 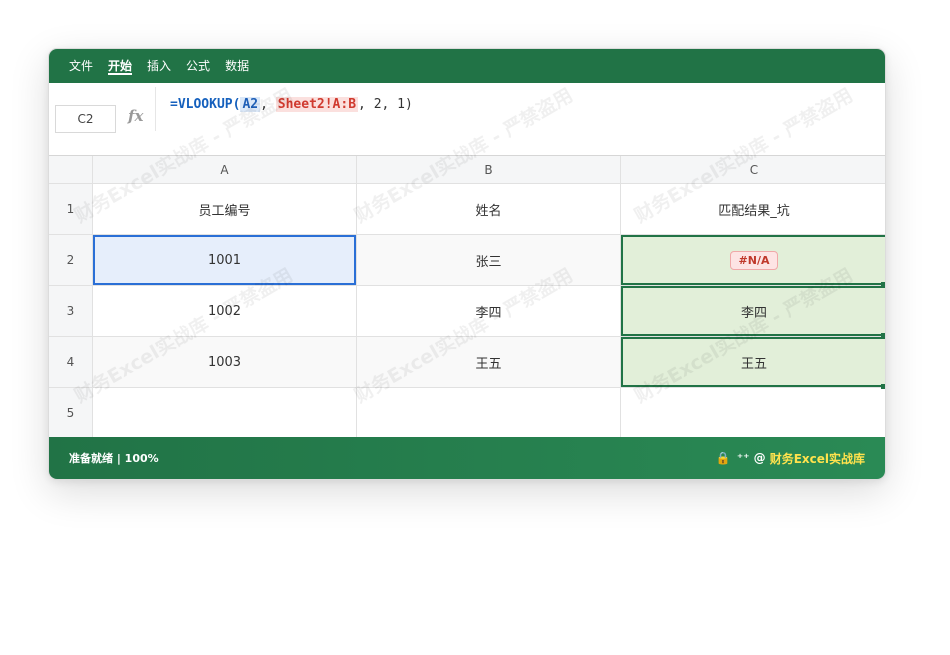 I want to click on row-header-4: 4, so click(x=71, y=362).